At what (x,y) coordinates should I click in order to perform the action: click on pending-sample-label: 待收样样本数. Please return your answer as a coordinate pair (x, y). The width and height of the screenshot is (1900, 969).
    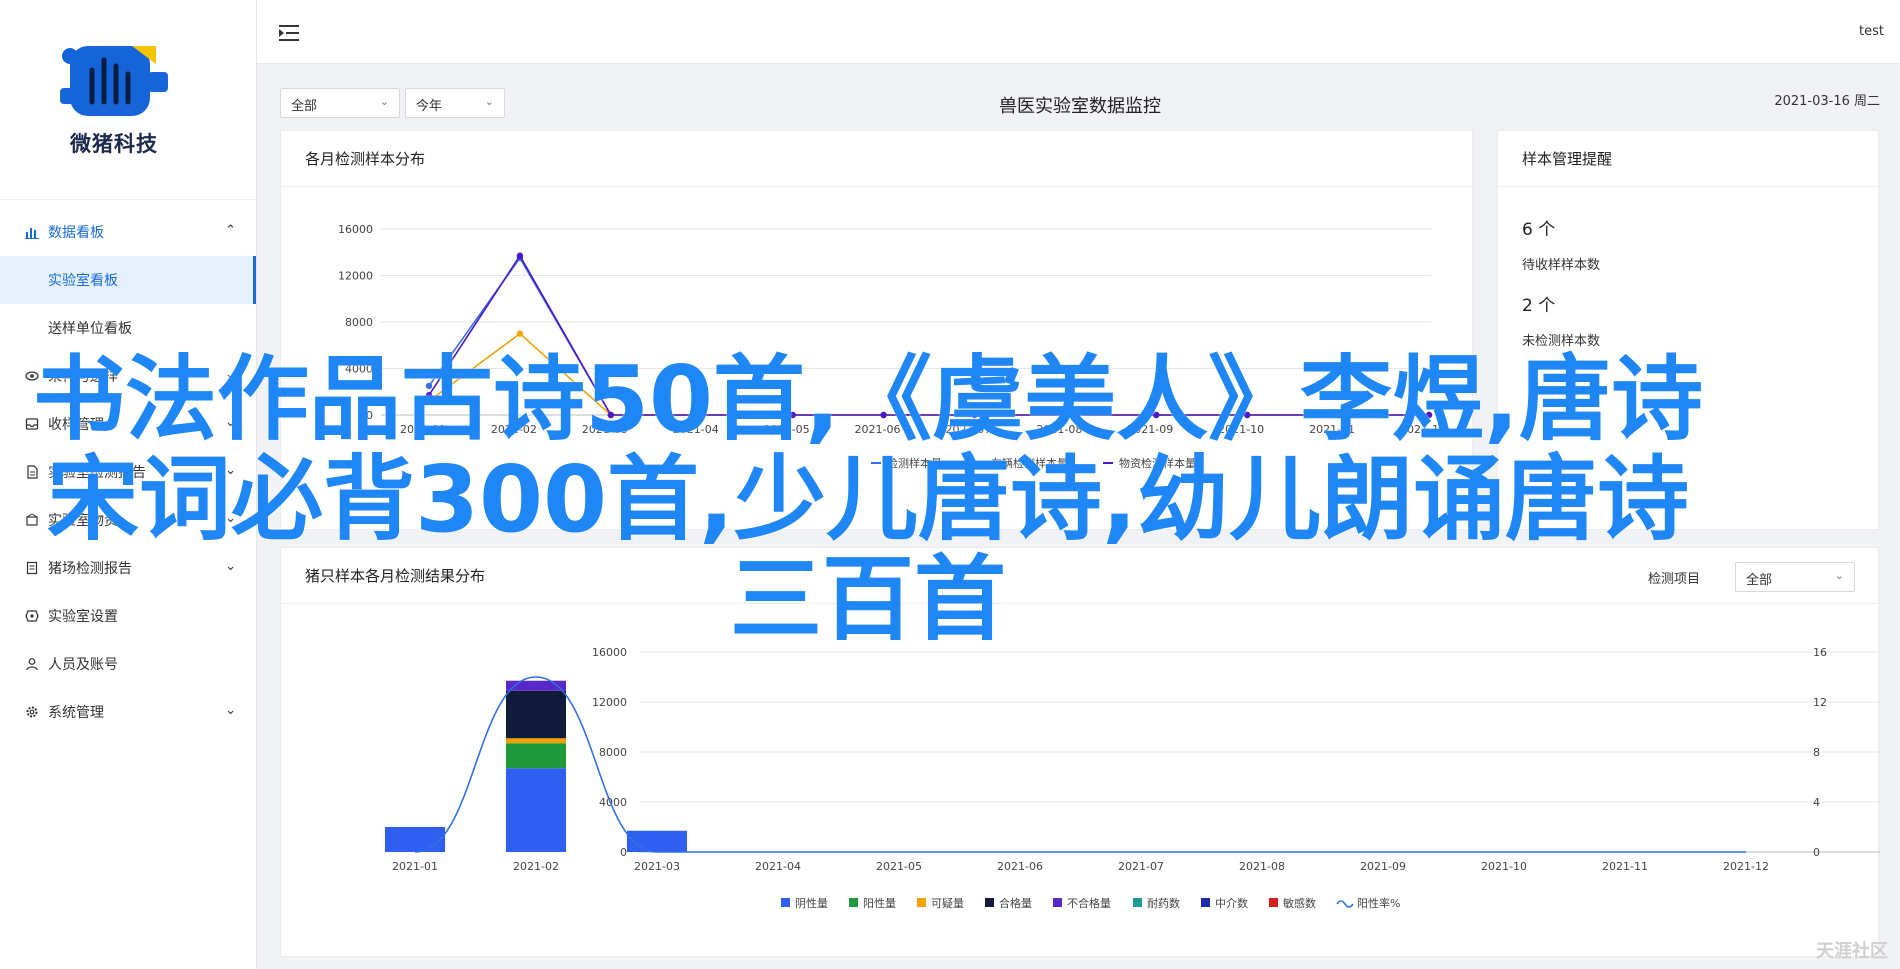
    Looking at the image, I should click on (1561, 265).